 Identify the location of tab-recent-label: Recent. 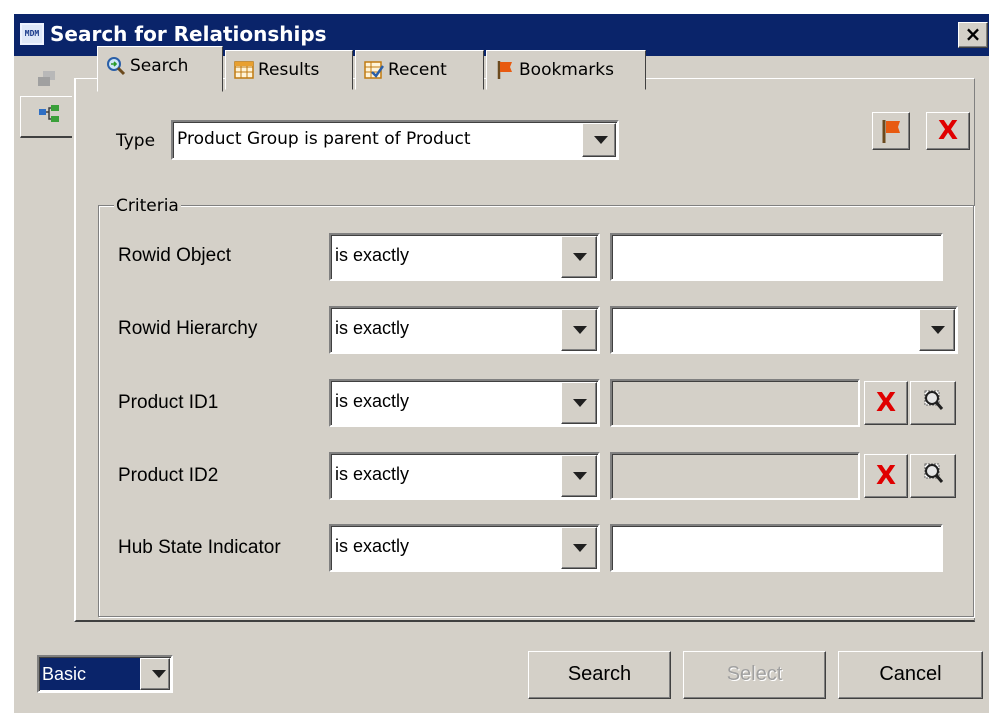
(417, 70).